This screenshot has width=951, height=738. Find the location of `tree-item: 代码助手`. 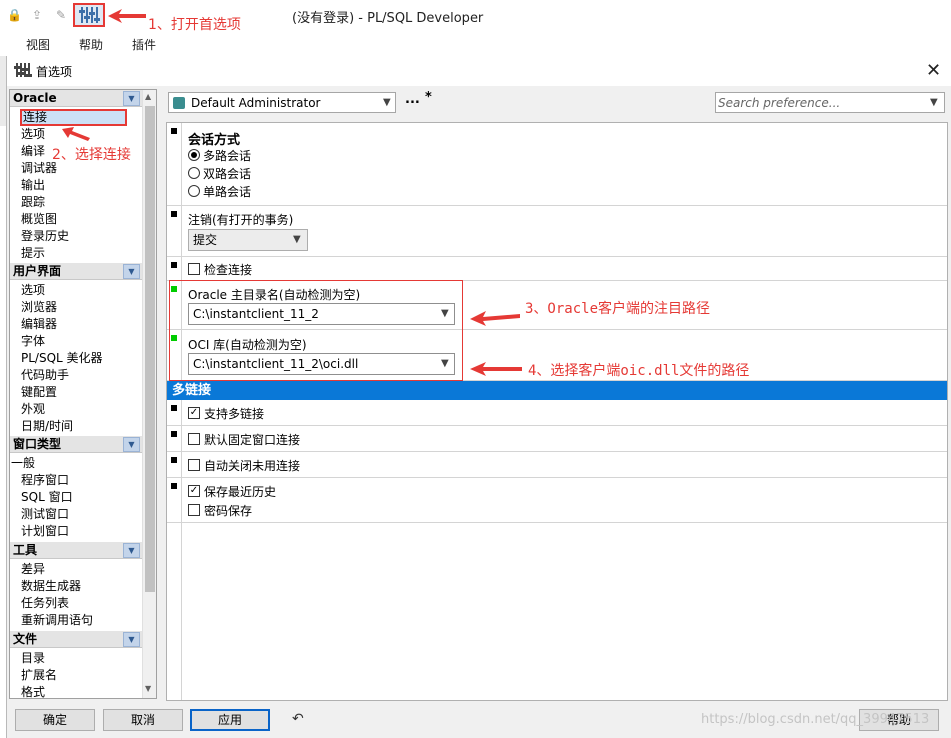

tree-item: 代码助手 is located at coordinates (45, 375).